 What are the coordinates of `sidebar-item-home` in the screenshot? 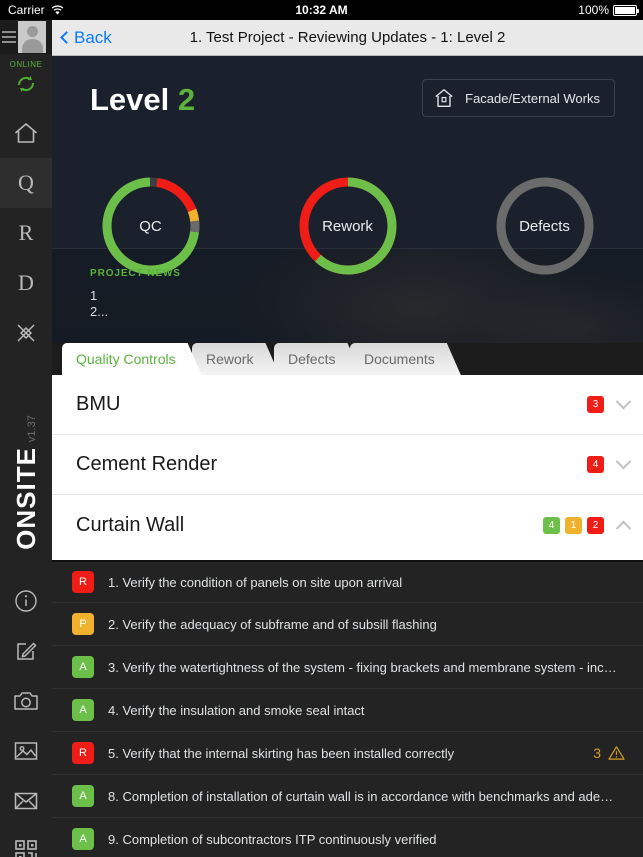 It's located at (26, 133).